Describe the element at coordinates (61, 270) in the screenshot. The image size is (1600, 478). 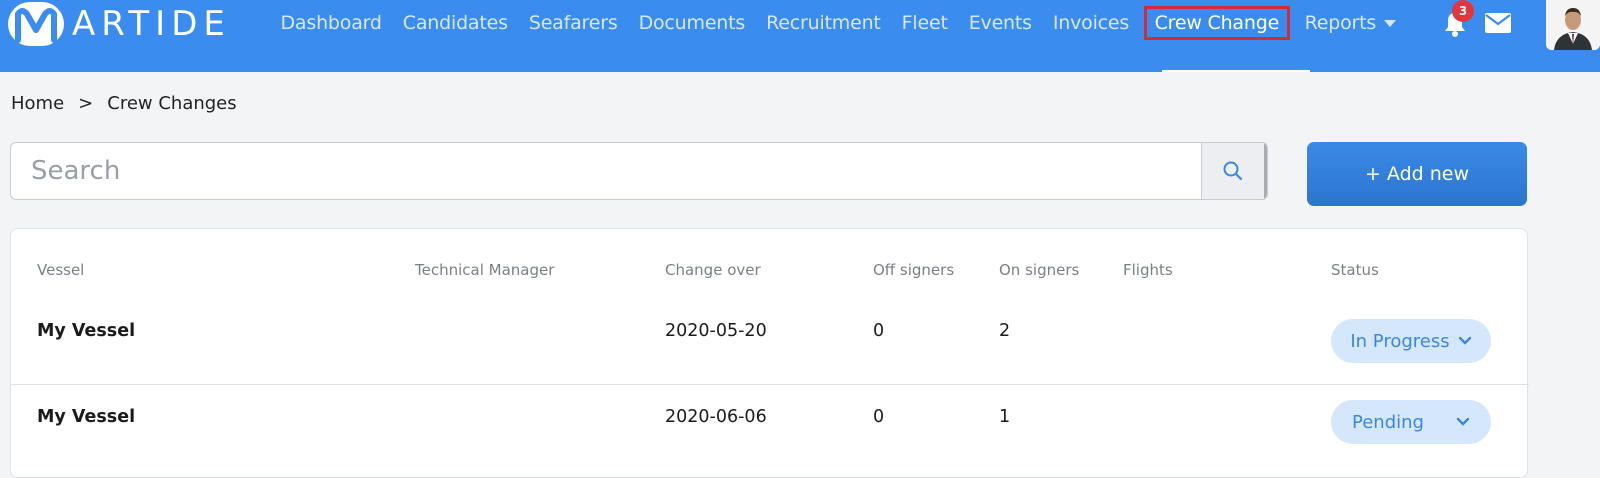
I see `column-header-vessel: Vessel` at that location.